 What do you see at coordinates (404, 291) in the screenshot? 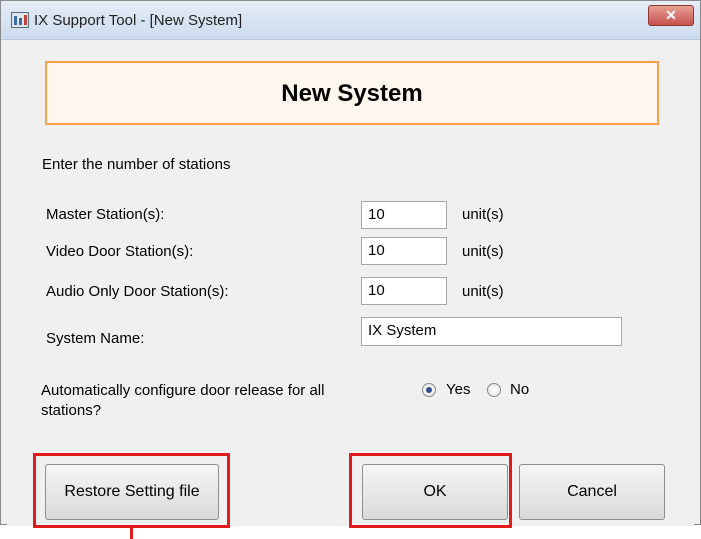
I see `audio-door-input: 10` at bounding box center [404, 291].